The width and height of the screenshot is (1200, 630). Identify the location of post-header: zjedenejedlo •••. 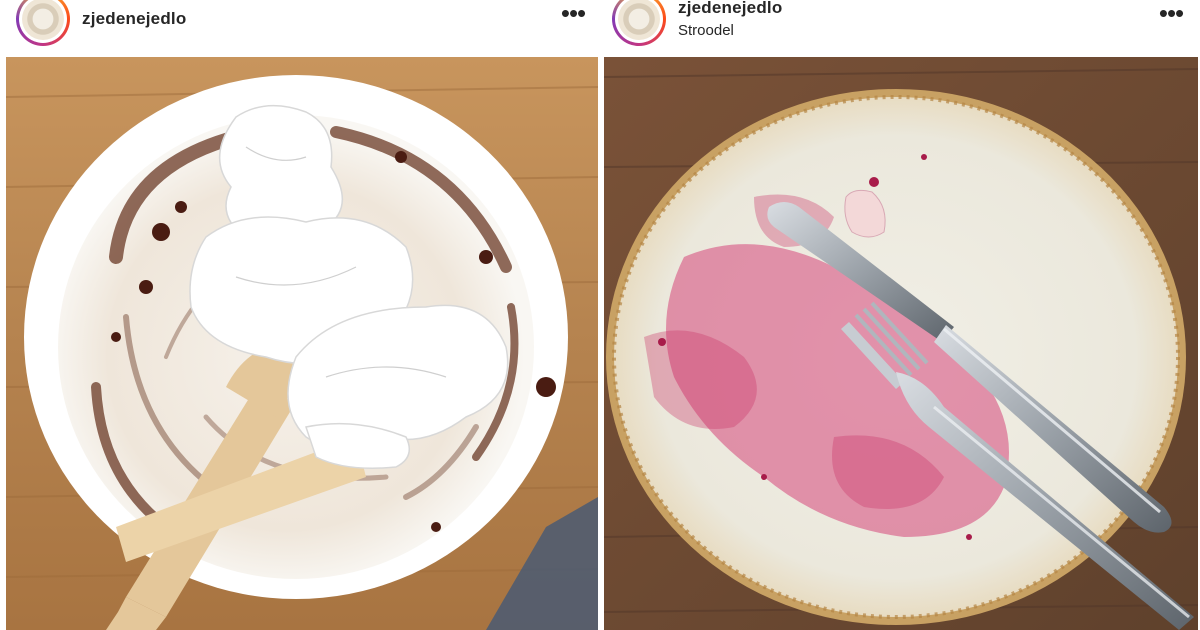
(301, 28).